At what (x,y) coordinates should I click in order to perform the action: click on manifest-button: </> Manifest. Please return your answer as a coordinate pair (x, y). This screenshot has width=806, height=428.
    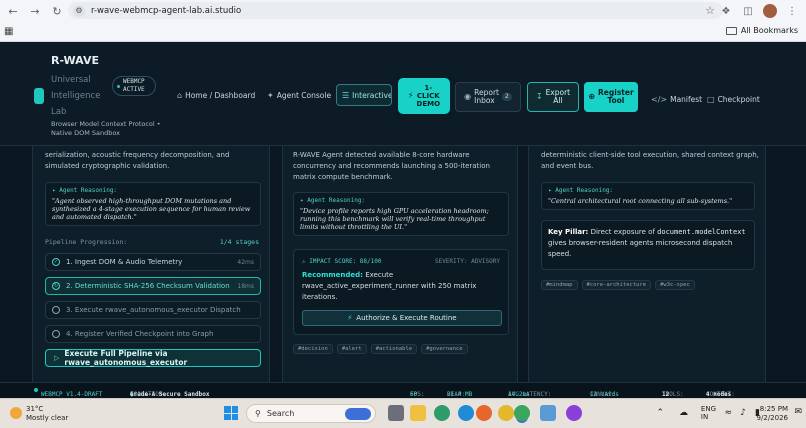
    Looking at the image, I should click on (676, 99).